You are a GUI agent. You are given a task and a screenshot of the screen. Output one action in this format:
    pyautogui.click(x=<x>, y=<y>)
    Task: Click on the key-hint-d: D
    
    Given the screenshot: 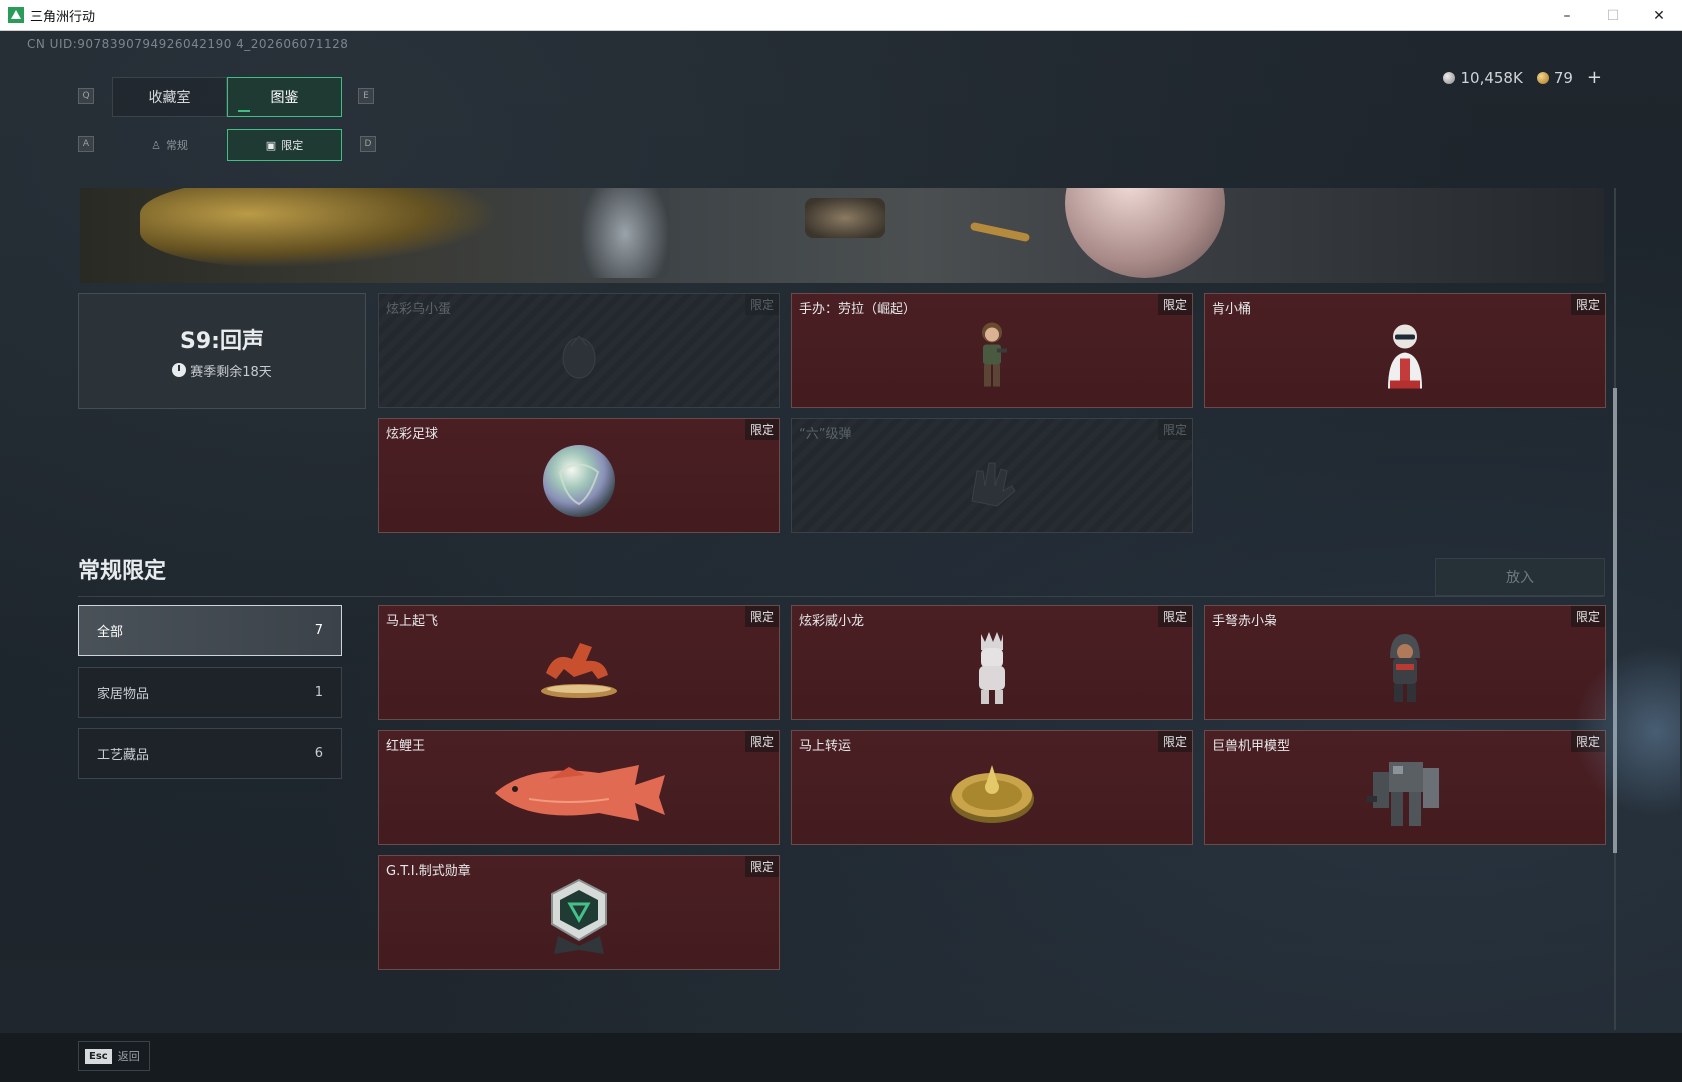 What is the action you would take?
    pyautogui.click(x=368, y=144)
    